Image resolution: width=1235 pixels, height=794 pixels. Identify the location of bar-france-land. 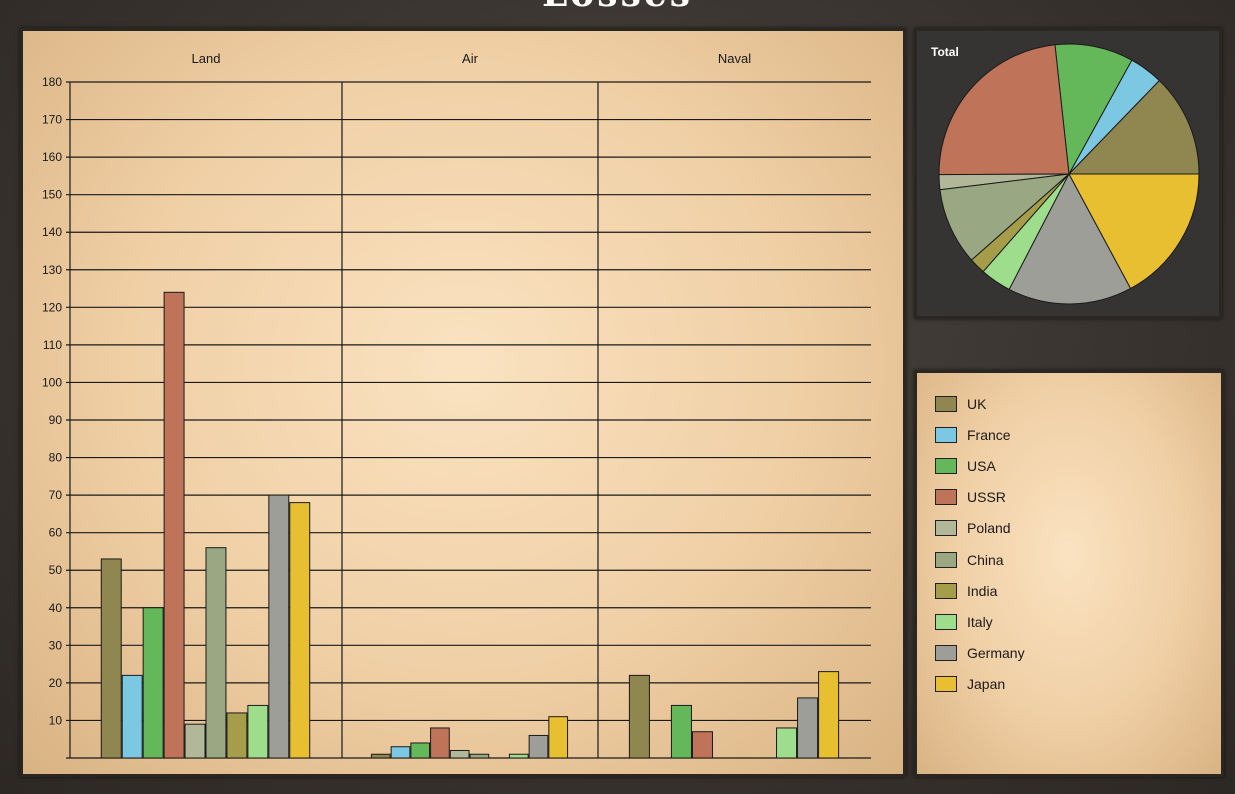
(132, 716).